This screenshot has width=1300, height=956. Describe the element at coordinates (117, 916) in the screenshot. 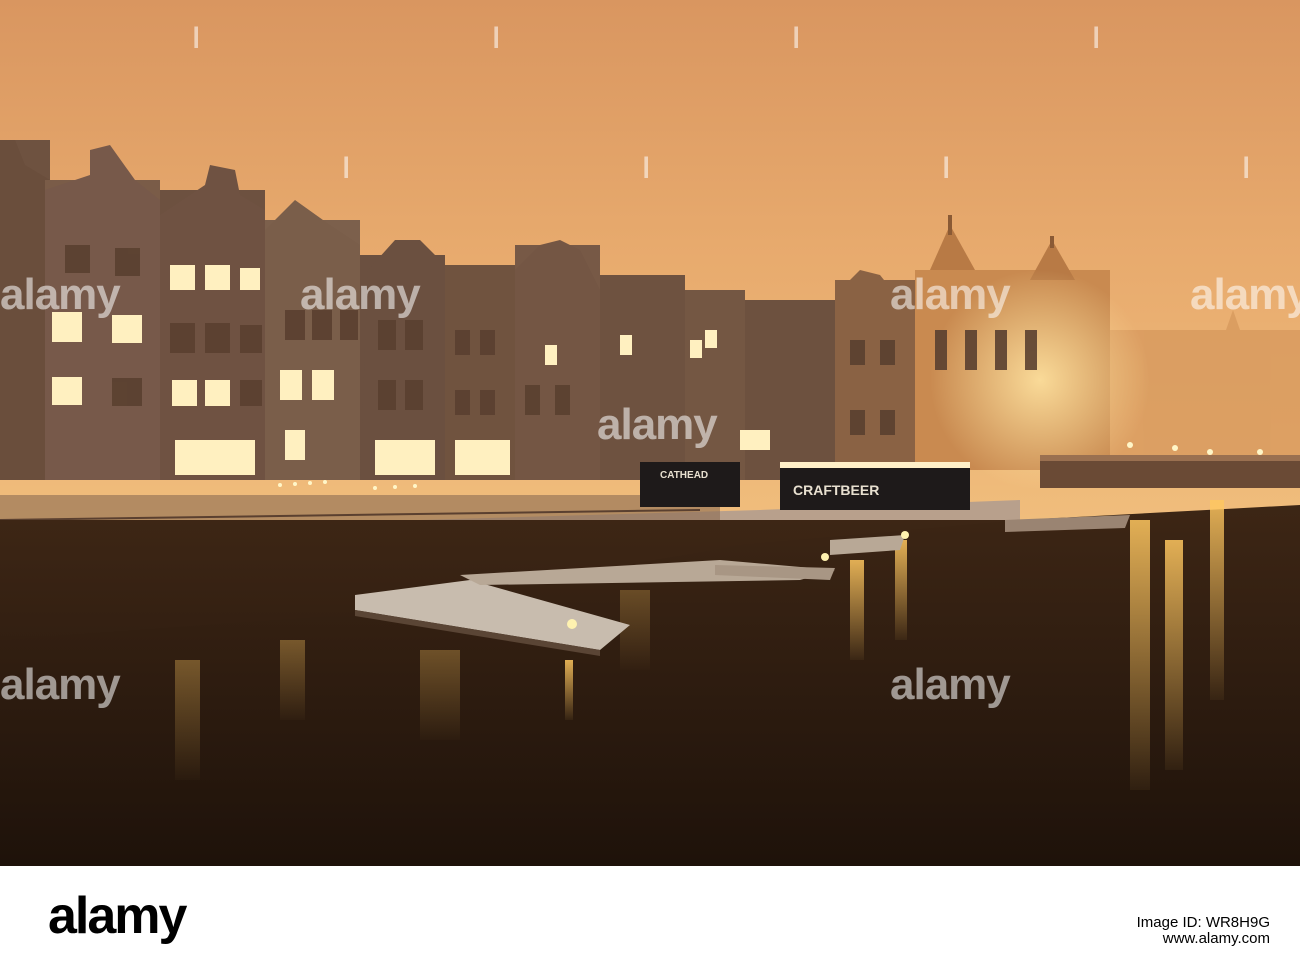

I see `alamy-logo: alamy` at that location.